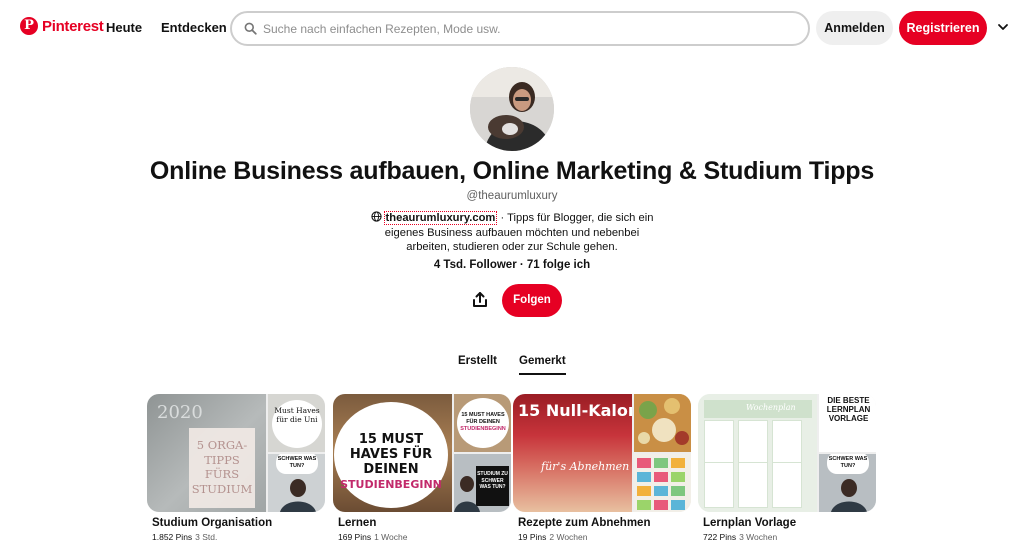  Describe the element at coordinates (238, 537) in the screenshot. I see `board-meta: 1.852 Pins 3 Std.` at that location.